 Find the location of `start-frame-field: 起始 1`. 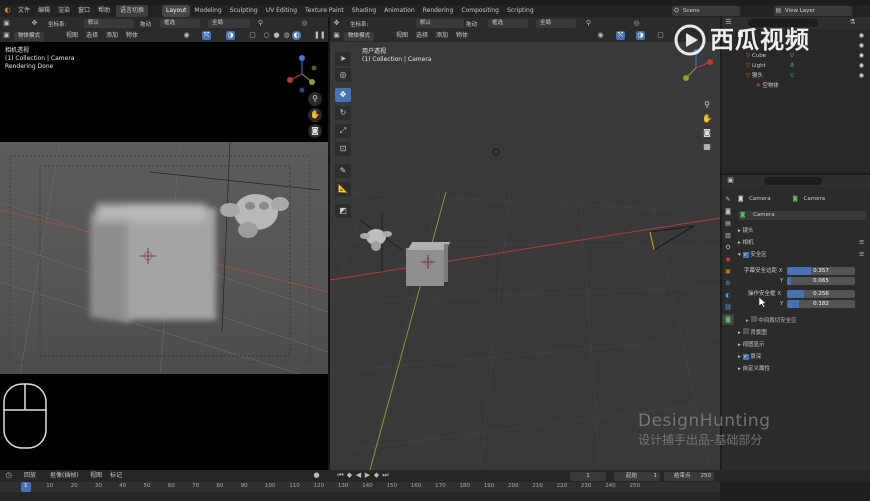

start-frame-field: 起始 1 is located at coordinates (637, 476).